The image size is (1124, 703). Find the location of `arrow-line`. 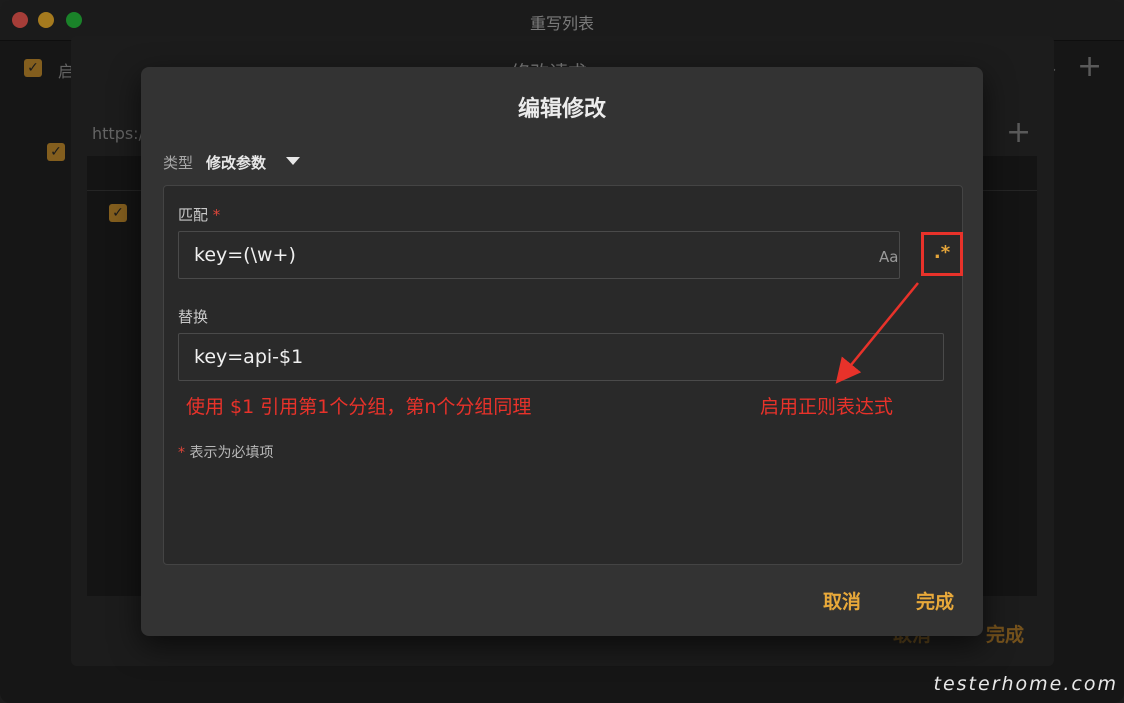

arrow-line is located at coordinates (877, 333).